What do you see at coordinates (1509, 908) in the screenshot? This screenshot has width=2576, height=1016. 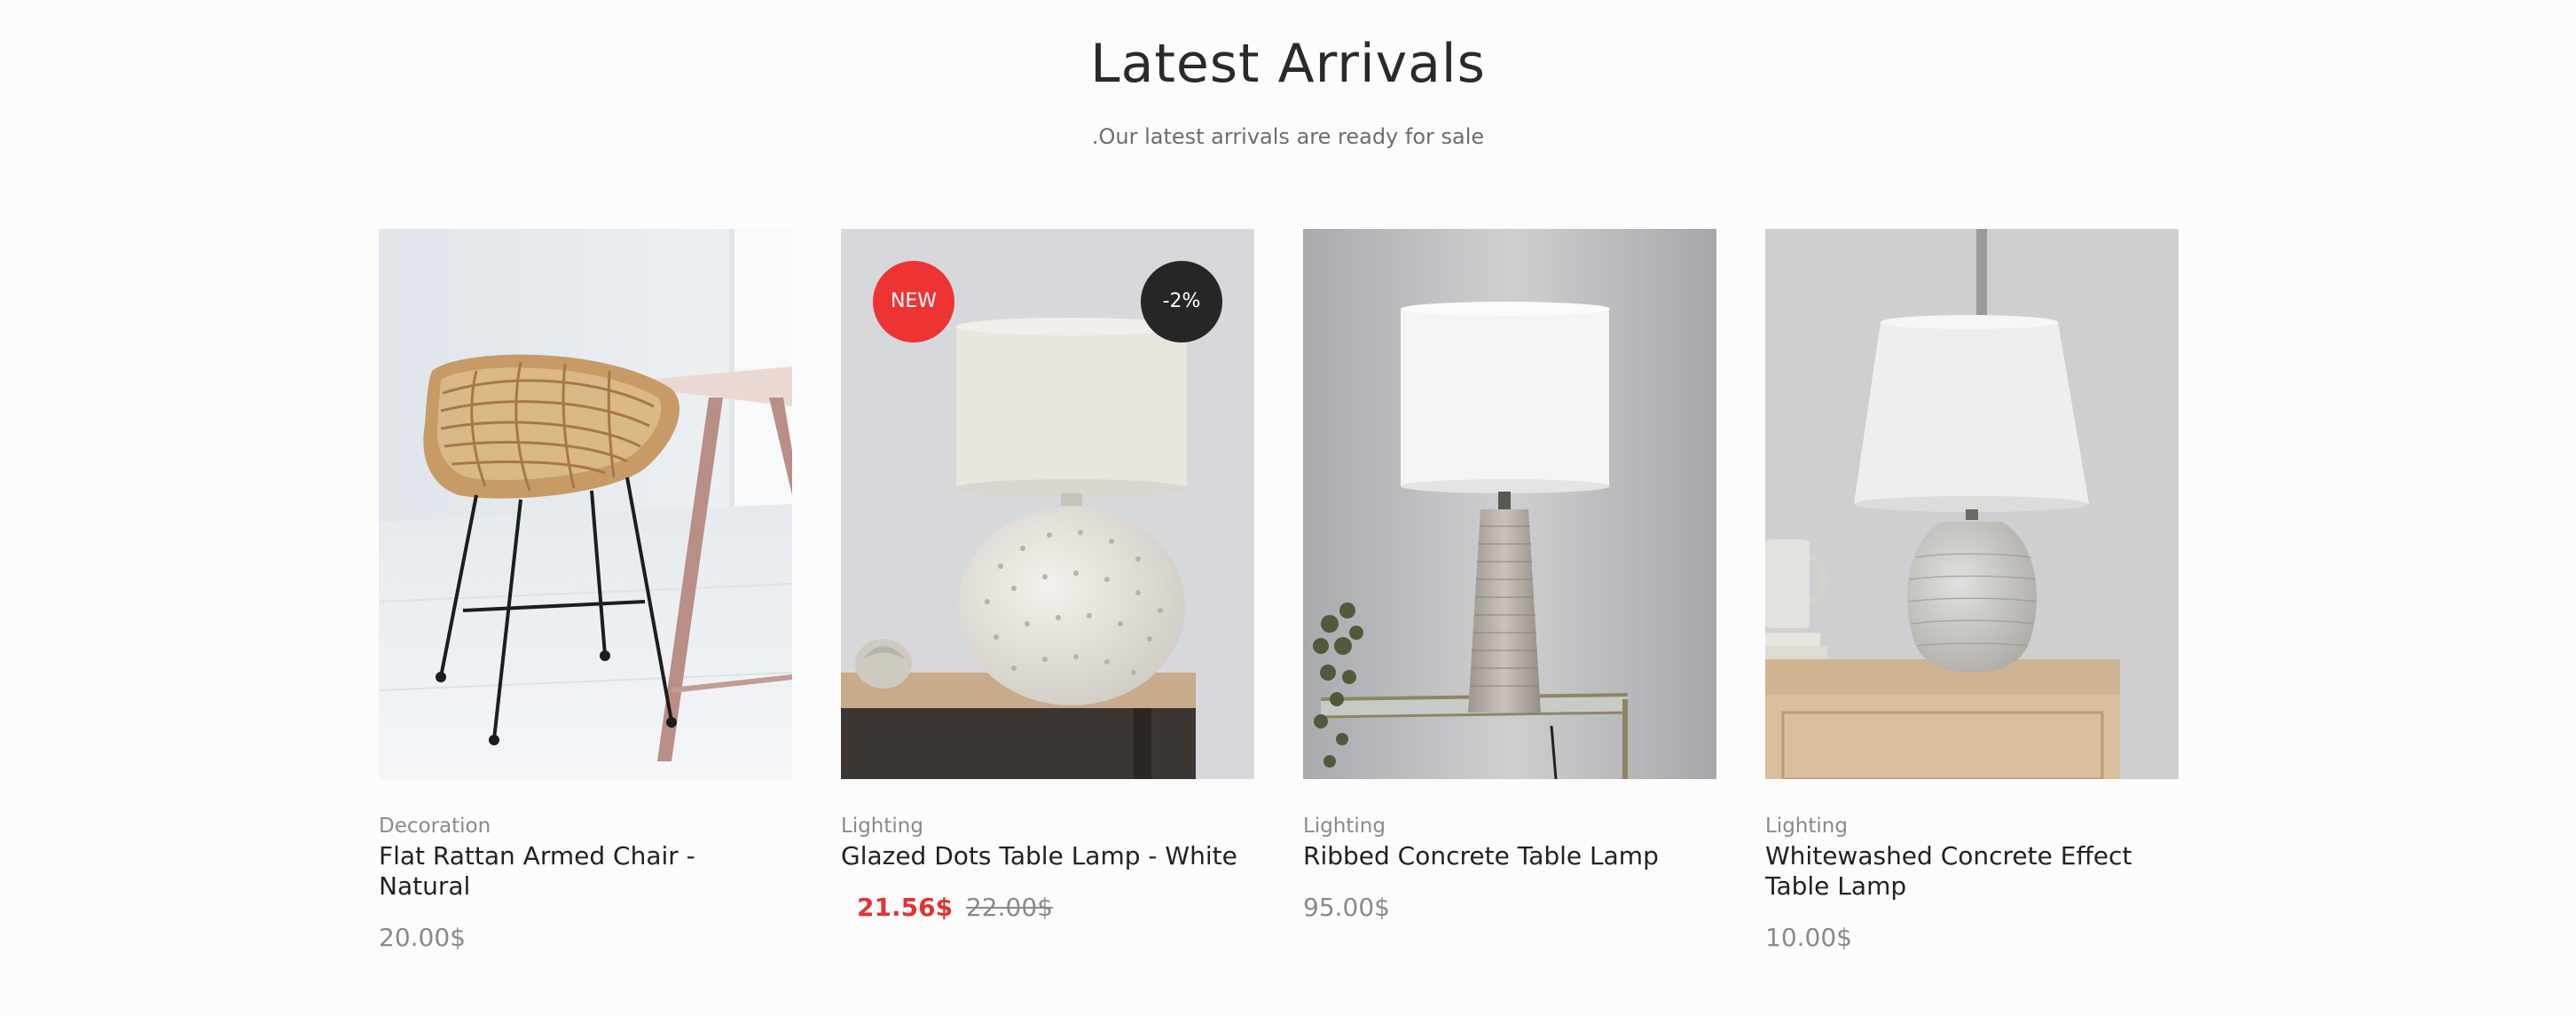 I see `product-price-row: 95.00$` at bounding box center [1509, 908].